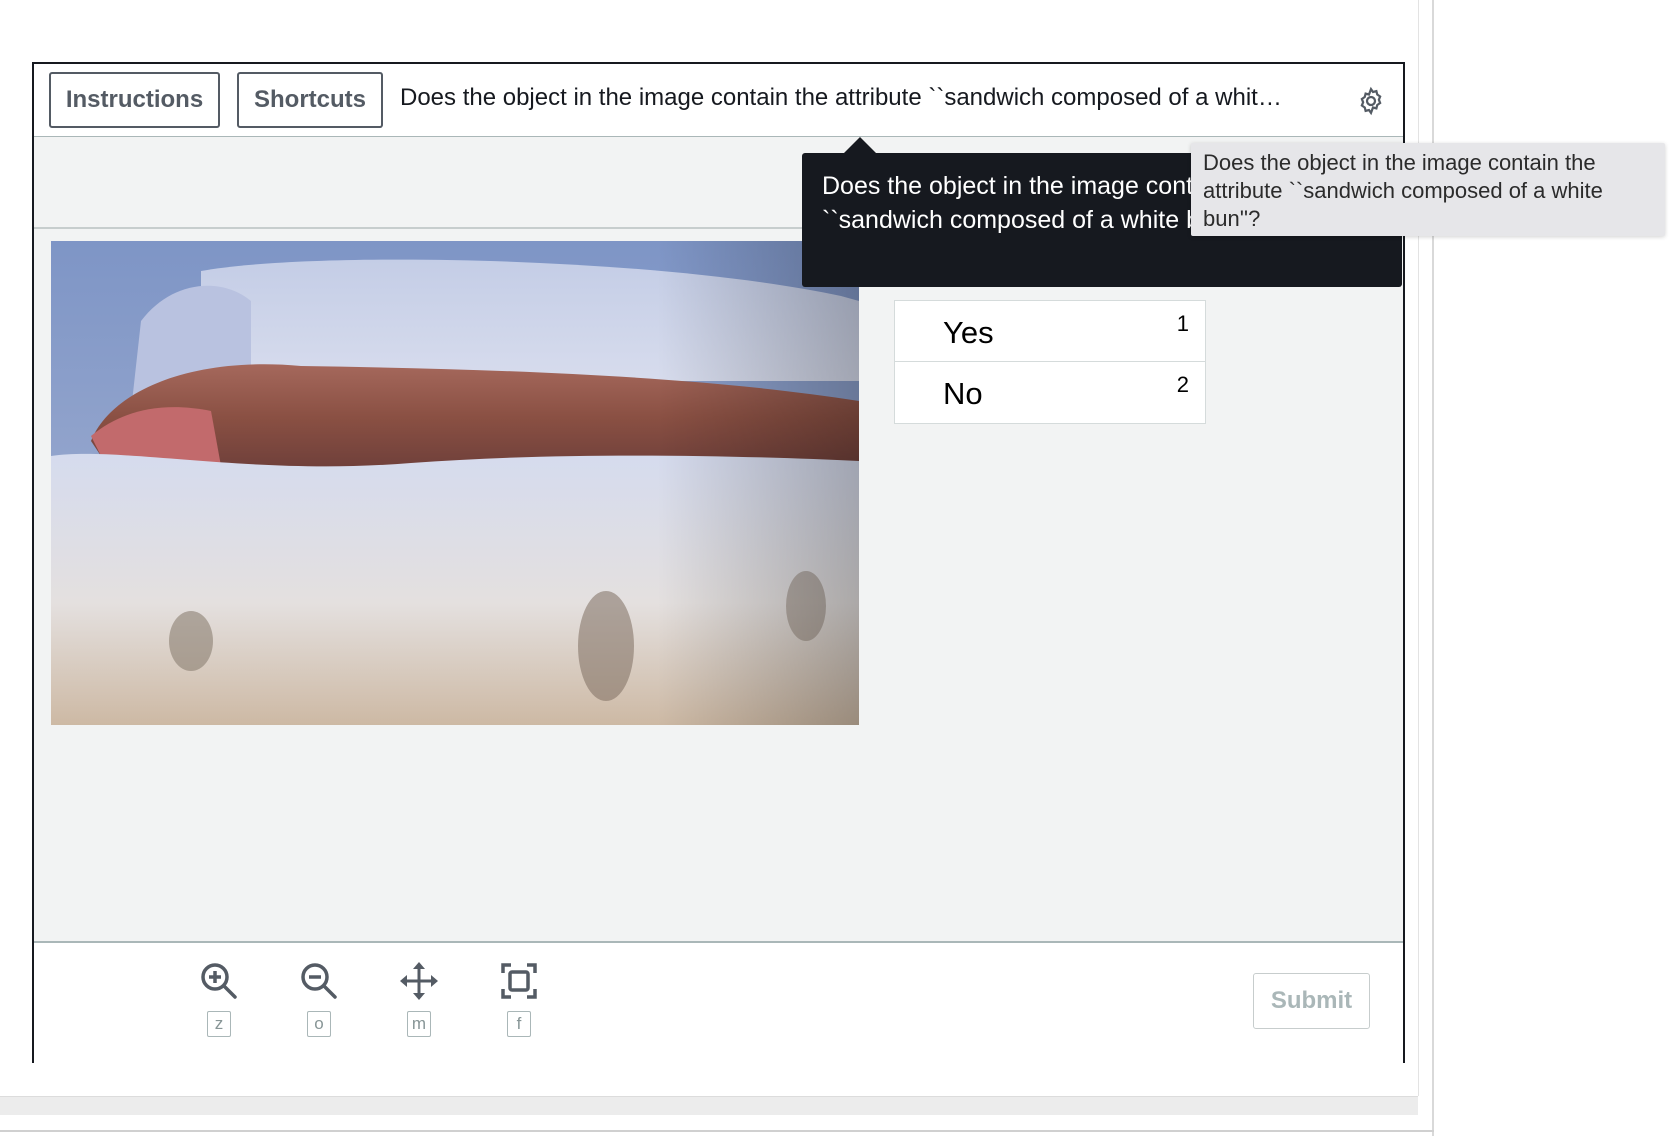 The width and height of the screenshot is (1676, 1136). I want to click on choice-yes: Yes 1, so click(1050, 331).